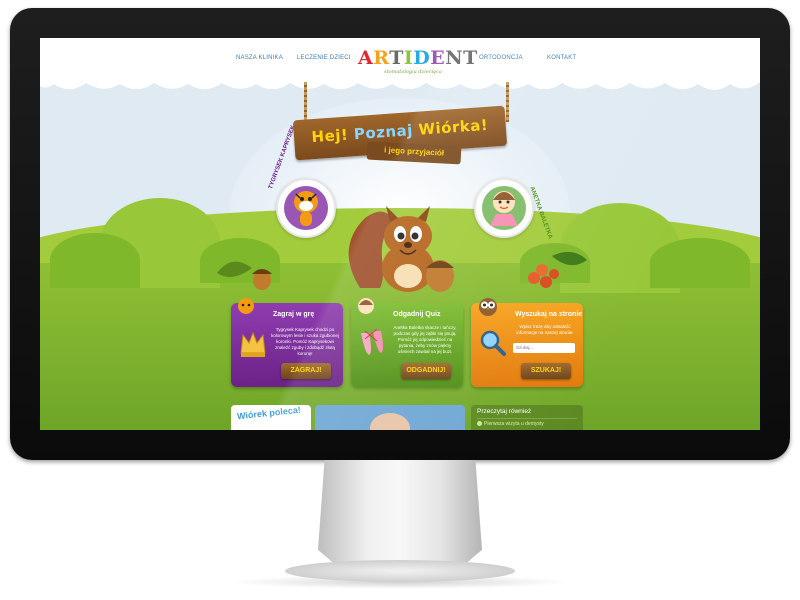 Image resolution: width=800 pixels, height=600 pixels. What do you see at coordinates (306, 371) in the screenshot?
I see `play-button: ZAGRAJ!` at bounding box center [306, 371].